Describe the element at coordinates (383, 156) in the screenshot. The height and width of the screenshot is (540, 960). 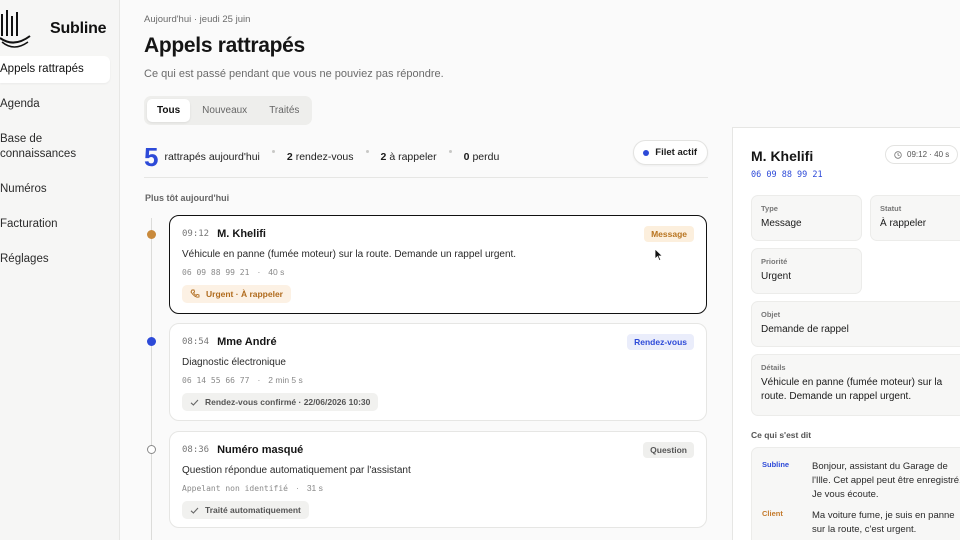
I see `callback-count: 2` at that location.